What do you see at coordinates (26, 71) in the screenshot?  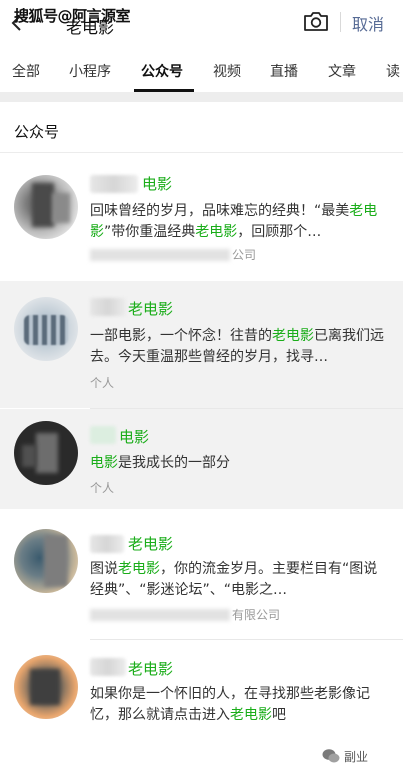 I see `tab-all: 全部` at bounding box center [26, 71].